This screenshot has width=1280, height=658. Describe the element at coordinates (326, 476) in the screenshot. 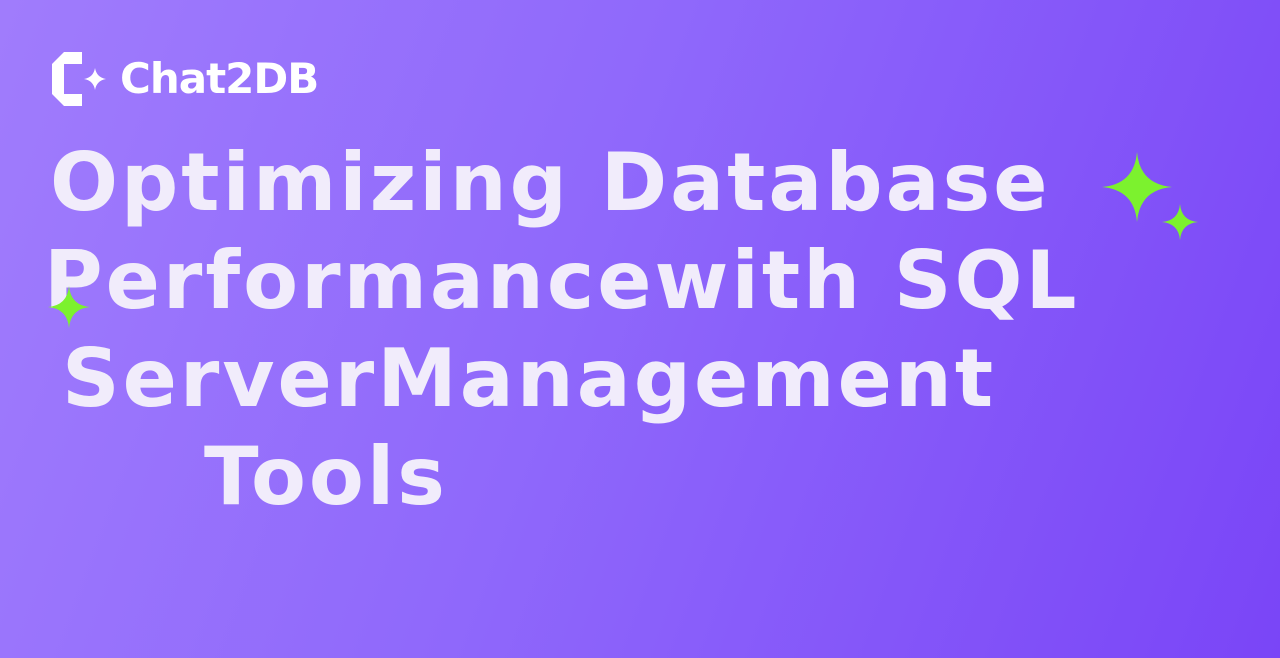

I see `headline-line-4: Tools` at that location.